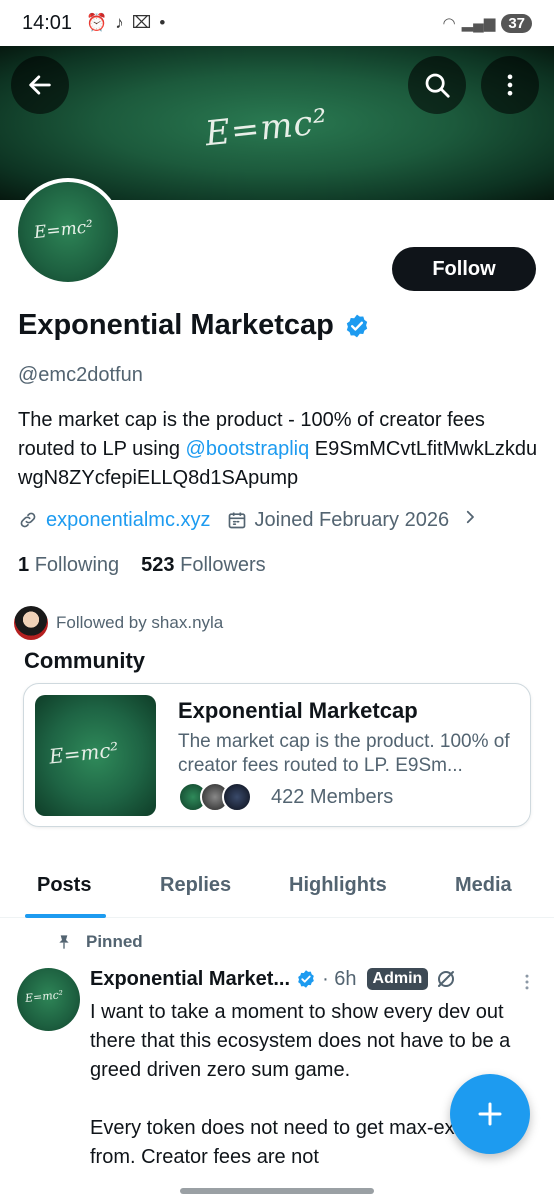 Image resolution: width=554 pixels, height=1200 pixels. Describe the element at coordinates (64, 885) in the screenshot. I see `tab-posts: Posts` at that location.